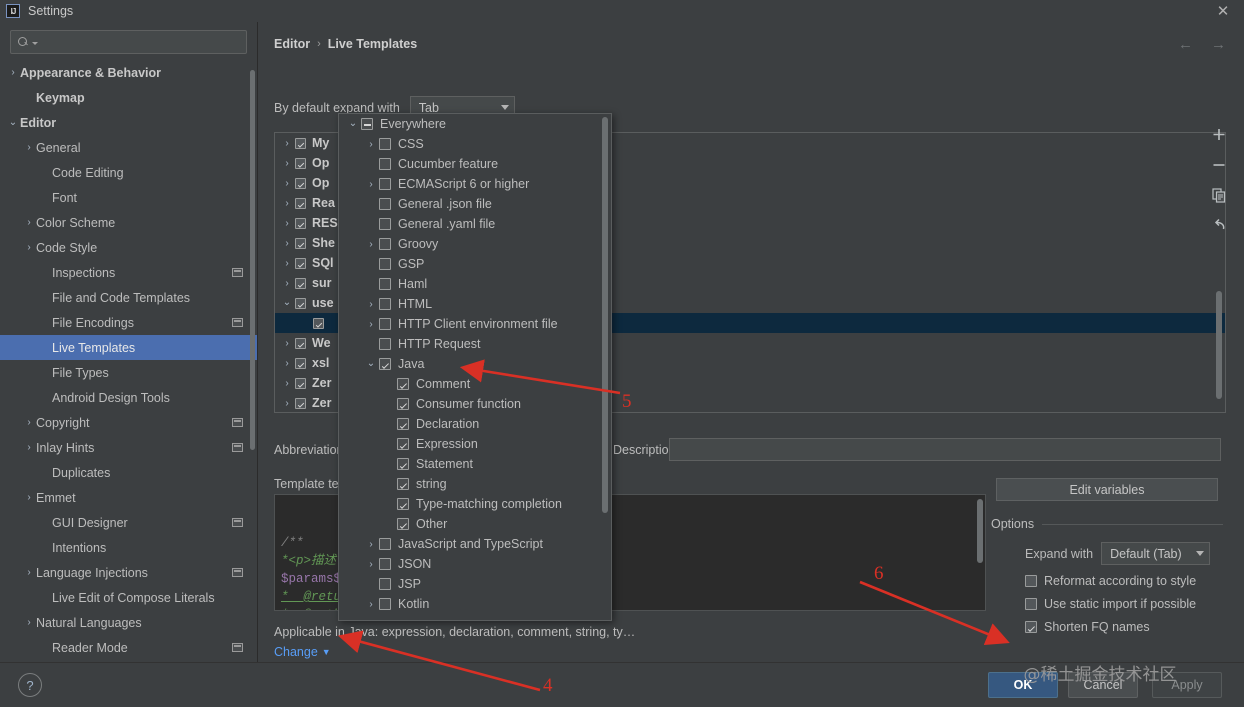 This screenshot has width=1244, height=707. Describe the element at coordinates (128, 647) in the screenshot. I see `sidebar-item-reader-mode: Reader Mode` at that location.